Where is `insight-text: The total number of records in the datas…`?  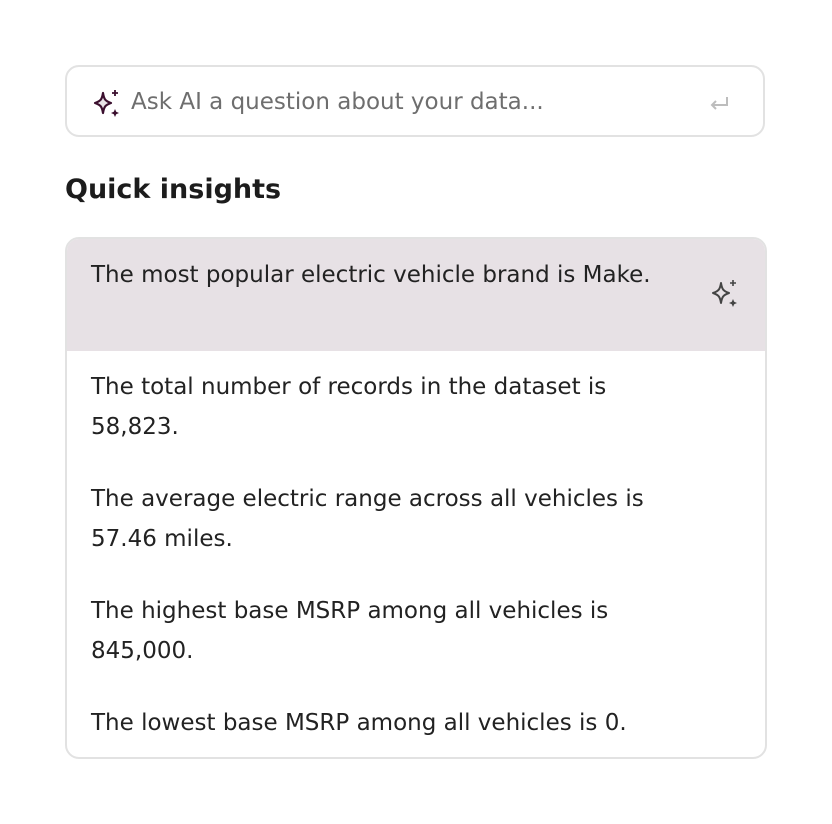 insight-text: The total number of records in the datas… is located at coordinates (349, 407).